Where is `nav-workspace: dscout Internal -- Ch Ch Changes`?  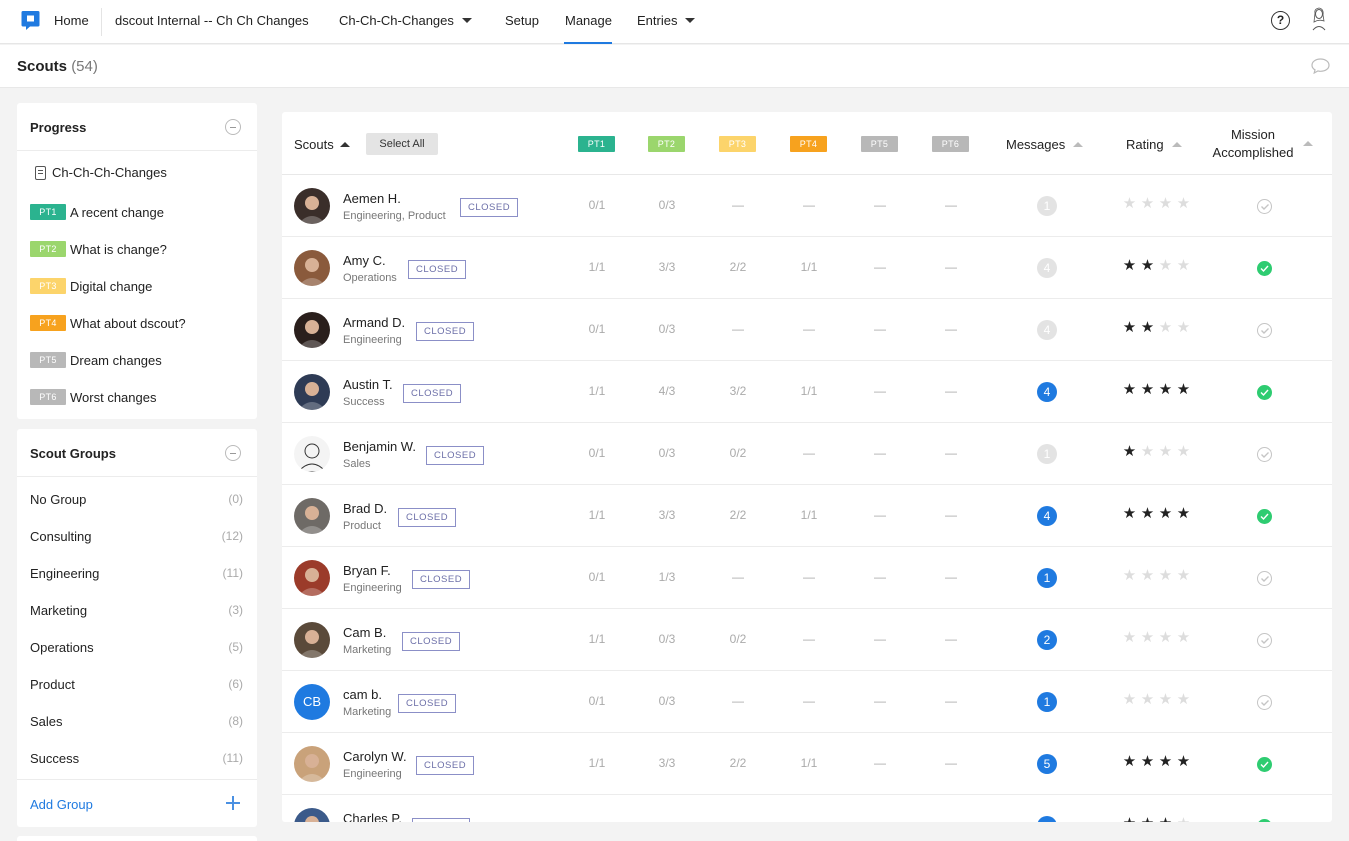
nav-workspace: dscout Internal -- Ch Ch Changes is located at coordinates (212, 20).